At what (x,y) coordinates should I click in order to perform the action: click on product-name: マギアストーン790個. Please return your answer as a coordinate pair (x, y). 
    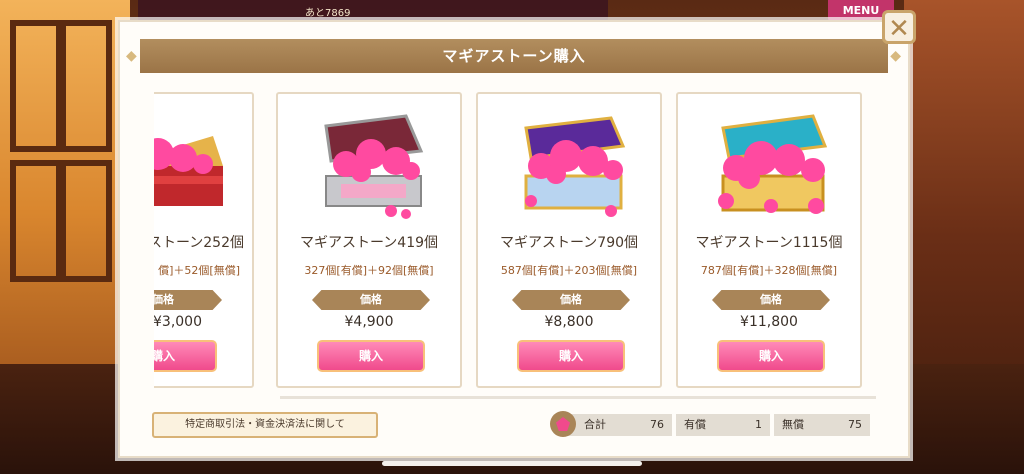
    Looking at the image, I should click on (569, 243).